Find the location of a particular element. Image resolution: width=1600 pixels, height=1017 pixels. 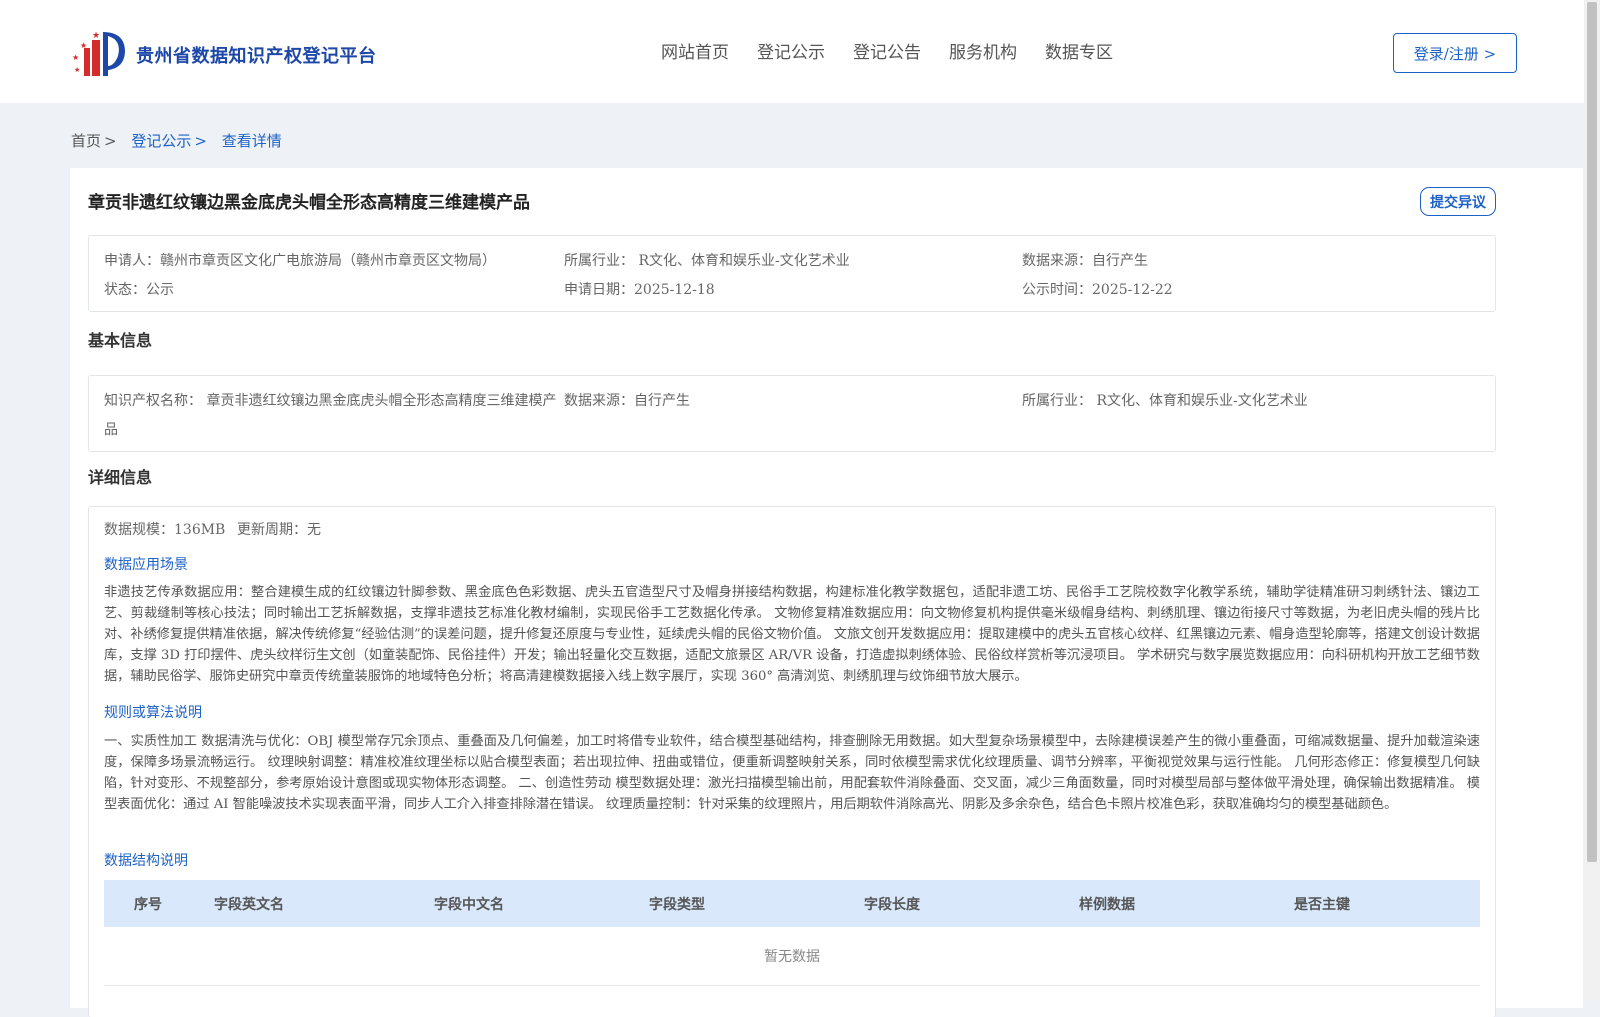

empty-text: 暂无数据 is located at coordinates (792, 957).